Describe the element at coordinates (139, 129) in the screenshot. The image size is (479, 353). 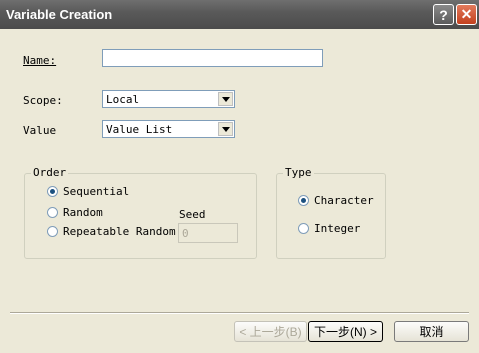
I see `value-value: Value List` at that location.